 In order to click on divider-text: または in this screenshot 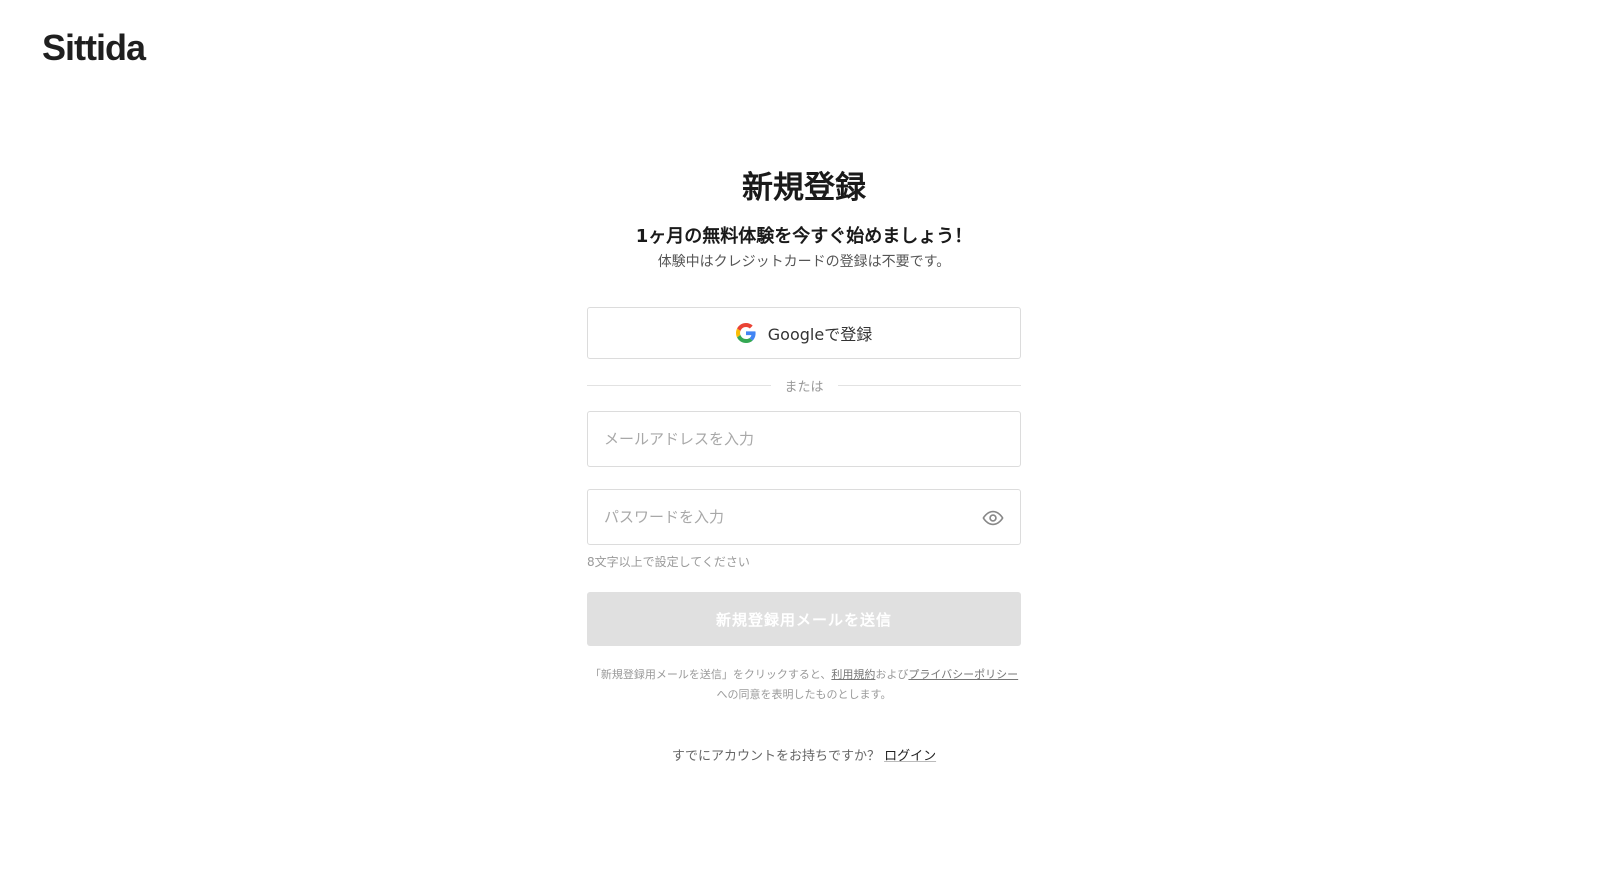, I will do `click(804, 387)`.